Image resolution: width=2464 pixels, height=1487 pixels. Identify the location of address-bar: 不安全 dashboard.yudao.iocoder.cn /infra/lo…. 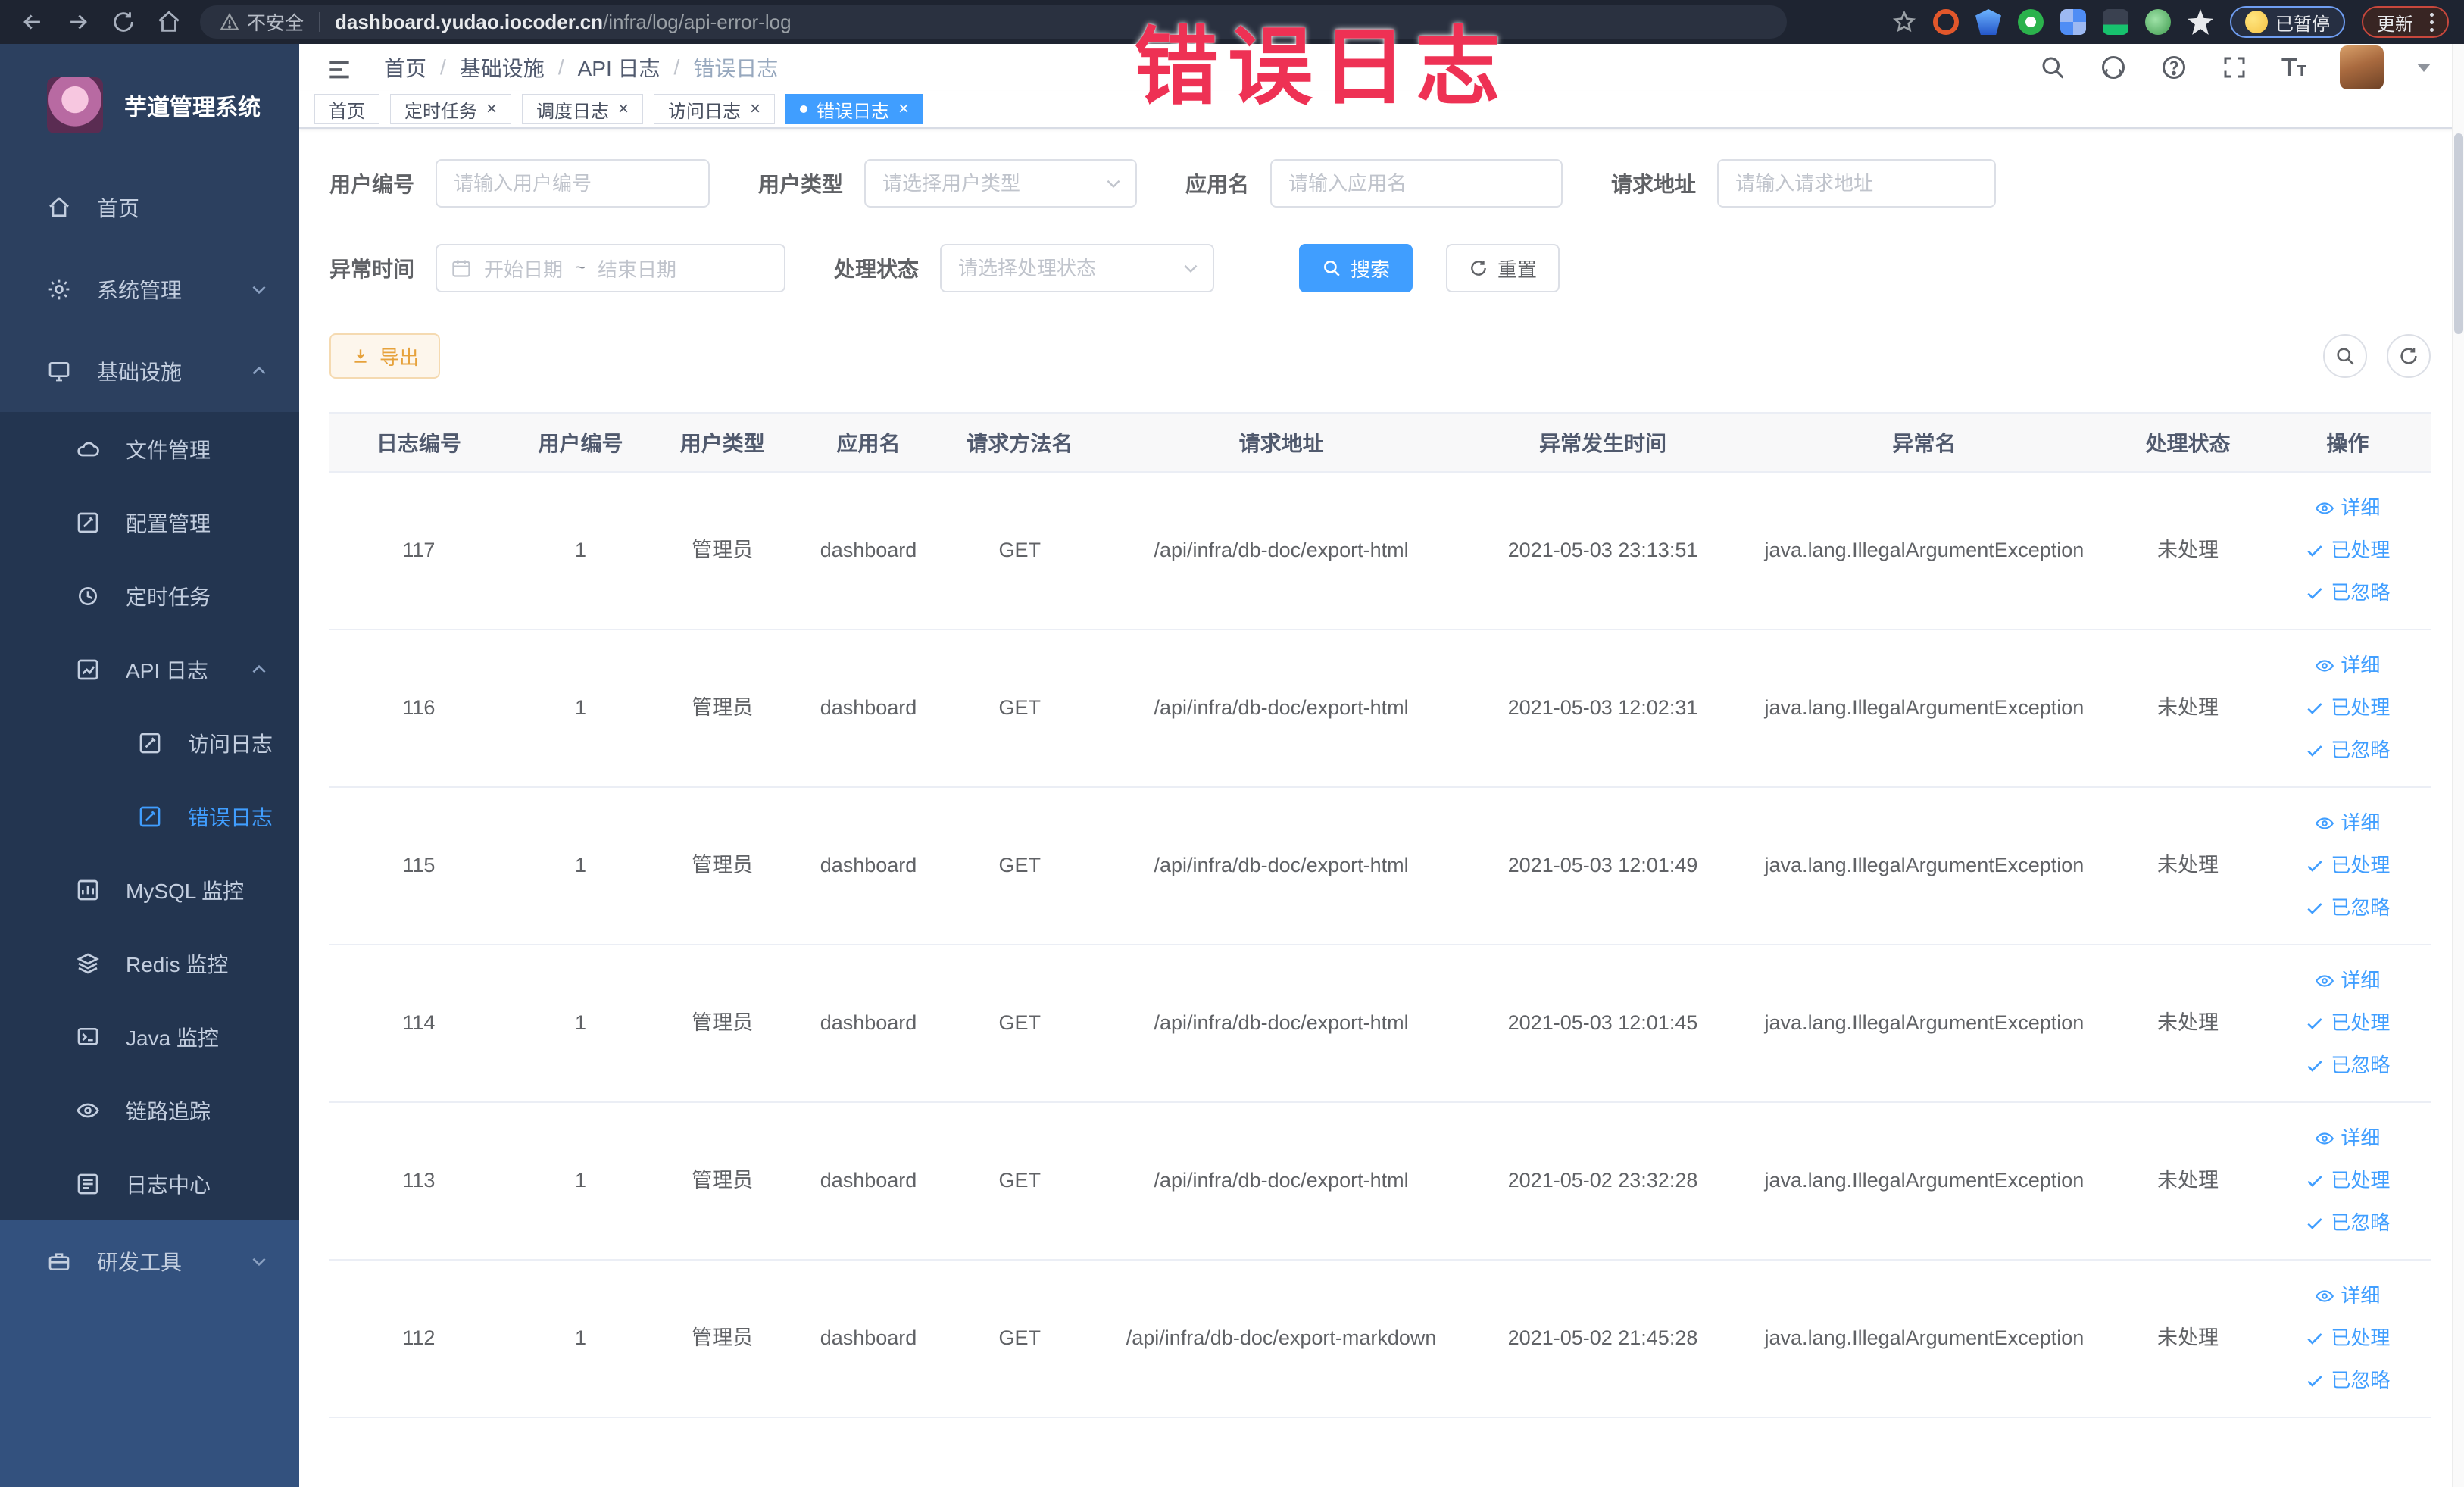
(993, 22).